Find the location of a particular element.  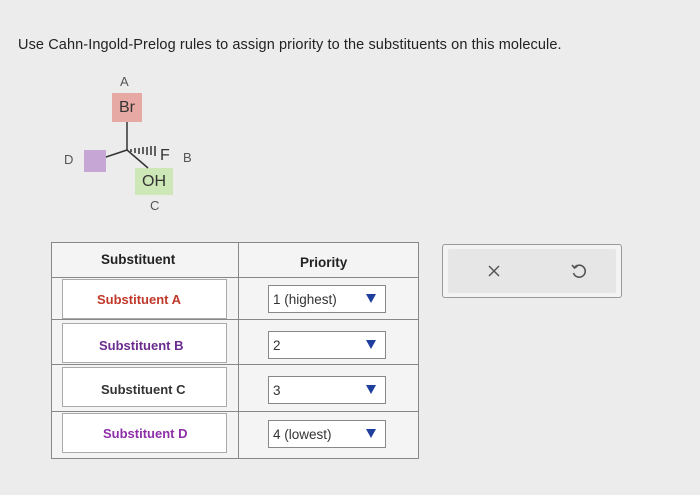

molecule-bonds is located at coordinates (130, 145).